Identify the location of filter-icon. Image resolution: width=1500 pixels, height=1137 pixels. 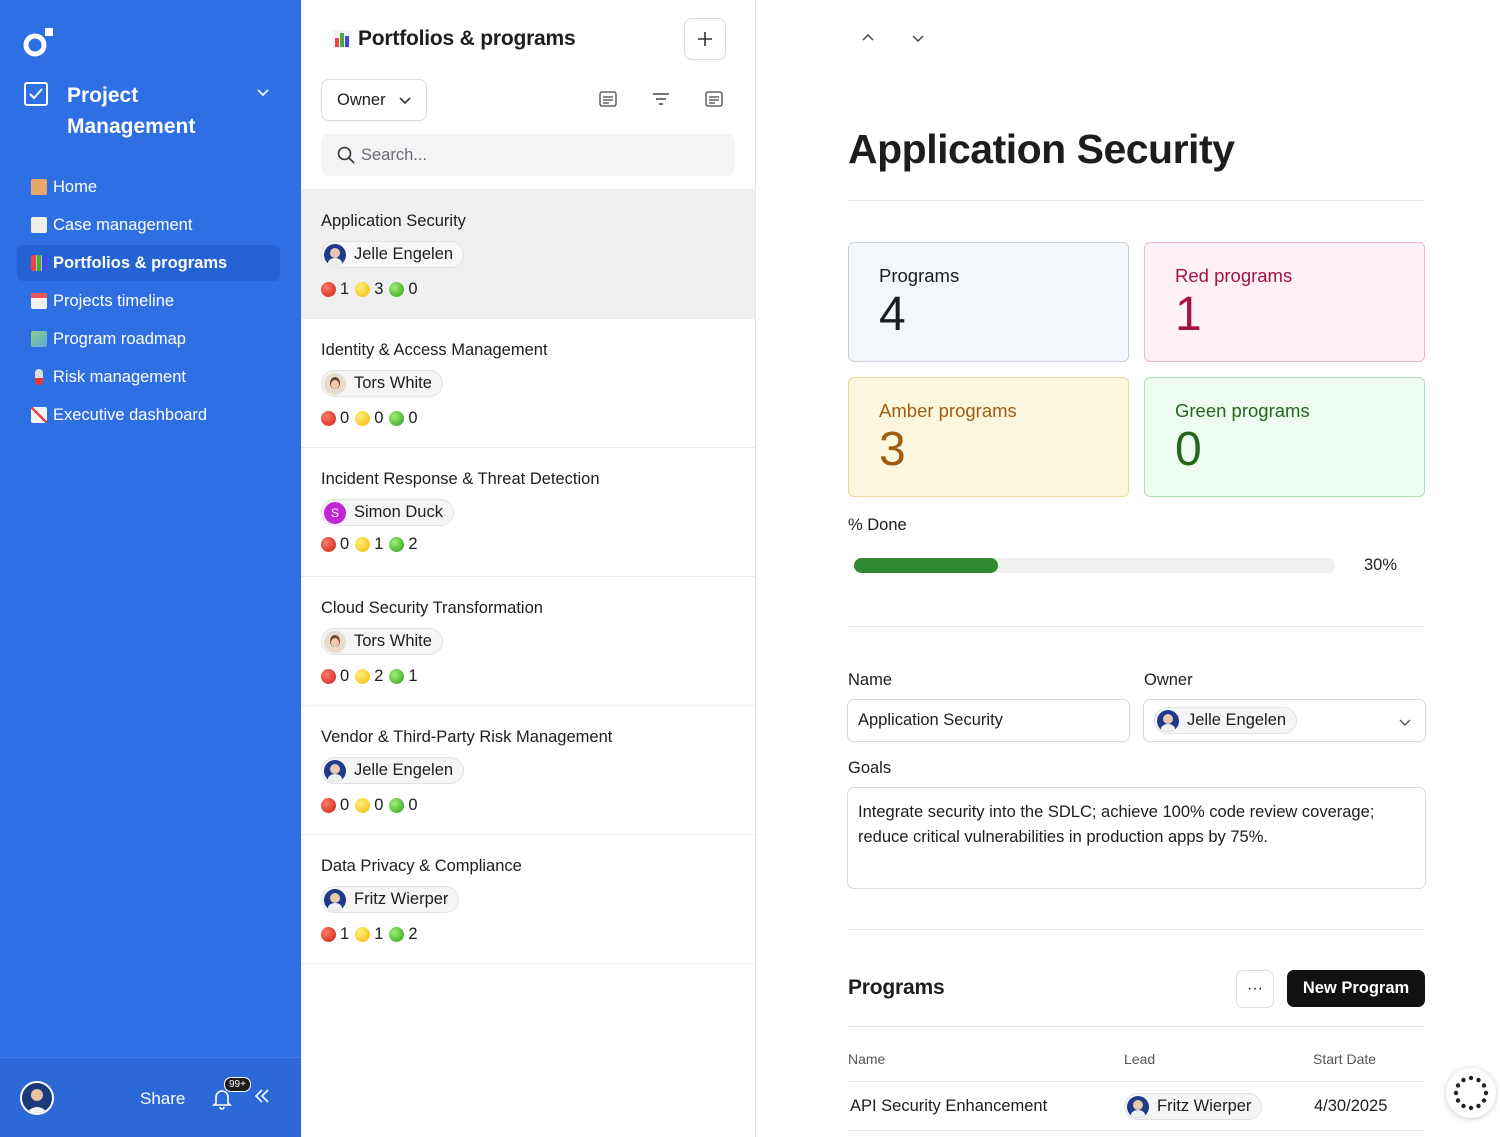
(661, 99).